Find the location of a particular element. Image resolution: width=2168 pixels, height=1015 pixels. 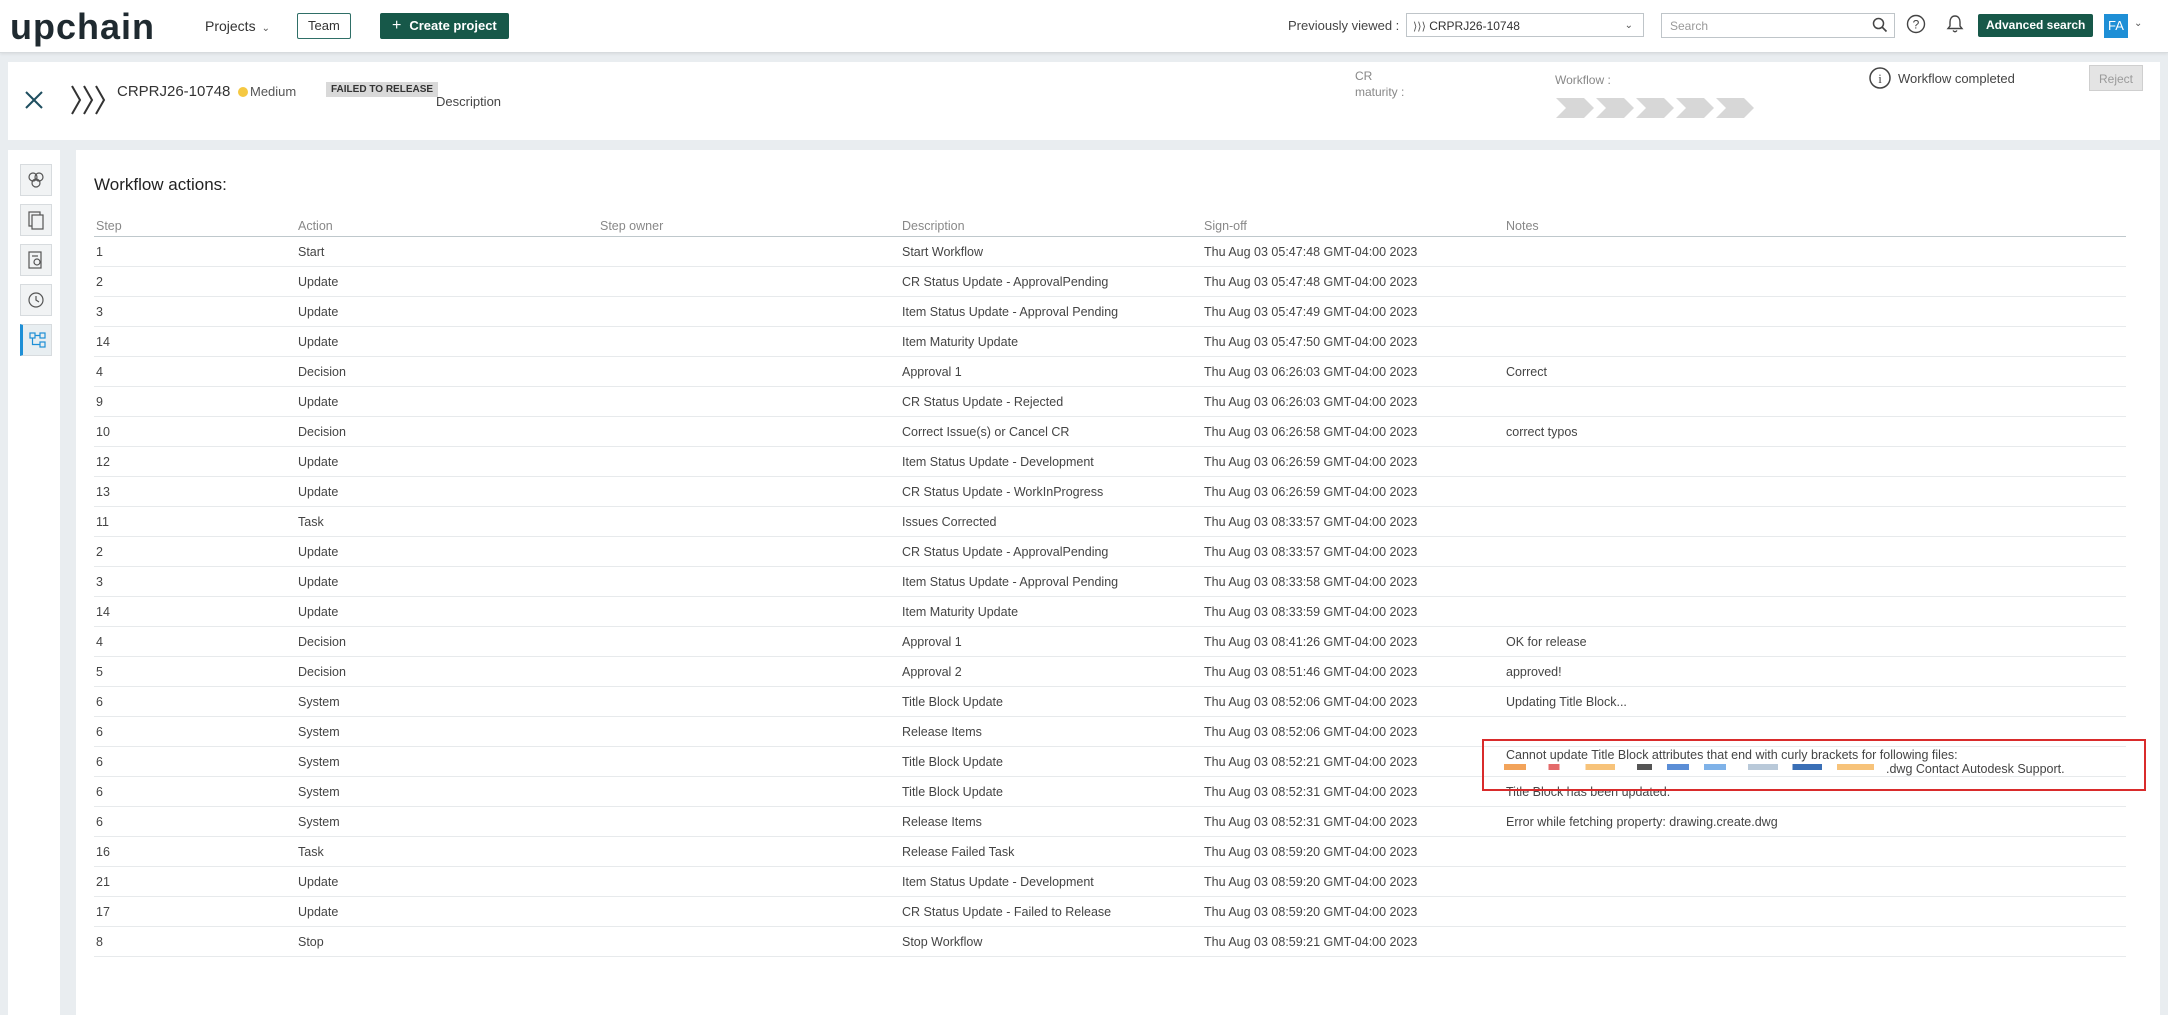

bell-icon is located at coordinates (1955, 24).